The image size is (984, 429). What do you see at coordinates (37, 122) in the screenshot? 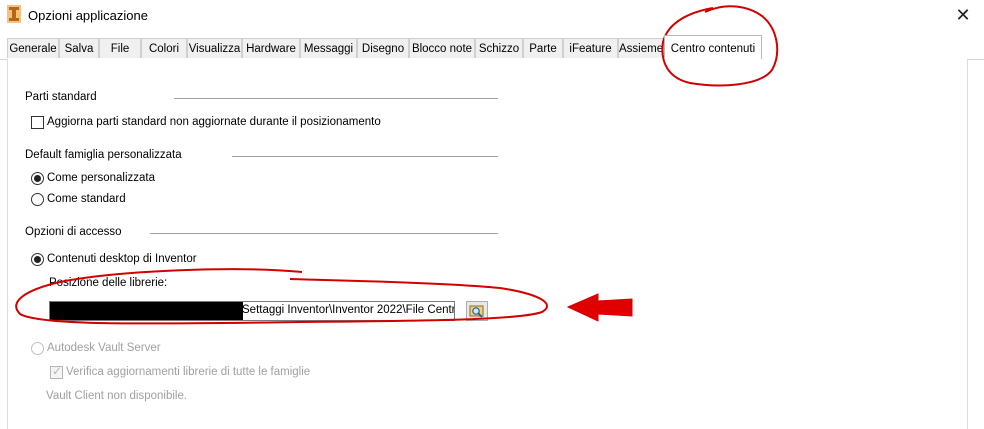
I see `update-standard-parts-checkbox` at bounding box center [37, 122].